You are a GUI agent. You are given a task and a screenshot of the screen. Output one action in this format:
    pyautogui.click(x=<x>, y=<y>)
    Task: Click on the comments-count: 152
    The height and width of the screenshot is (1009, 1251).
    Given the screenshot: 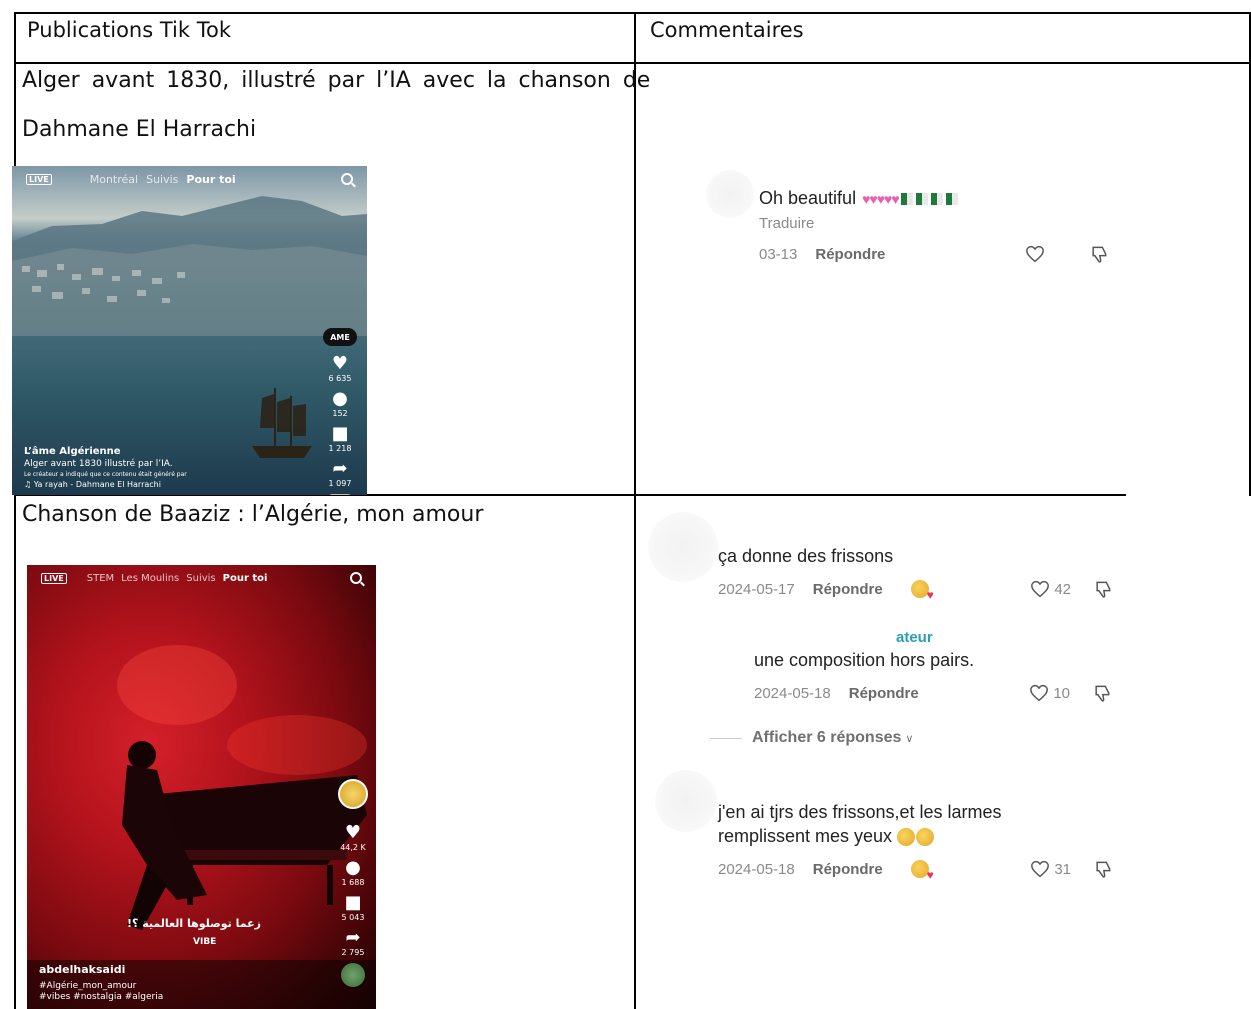 What is the action you would take?
    pyautogui.click(x=340, y=413)
    